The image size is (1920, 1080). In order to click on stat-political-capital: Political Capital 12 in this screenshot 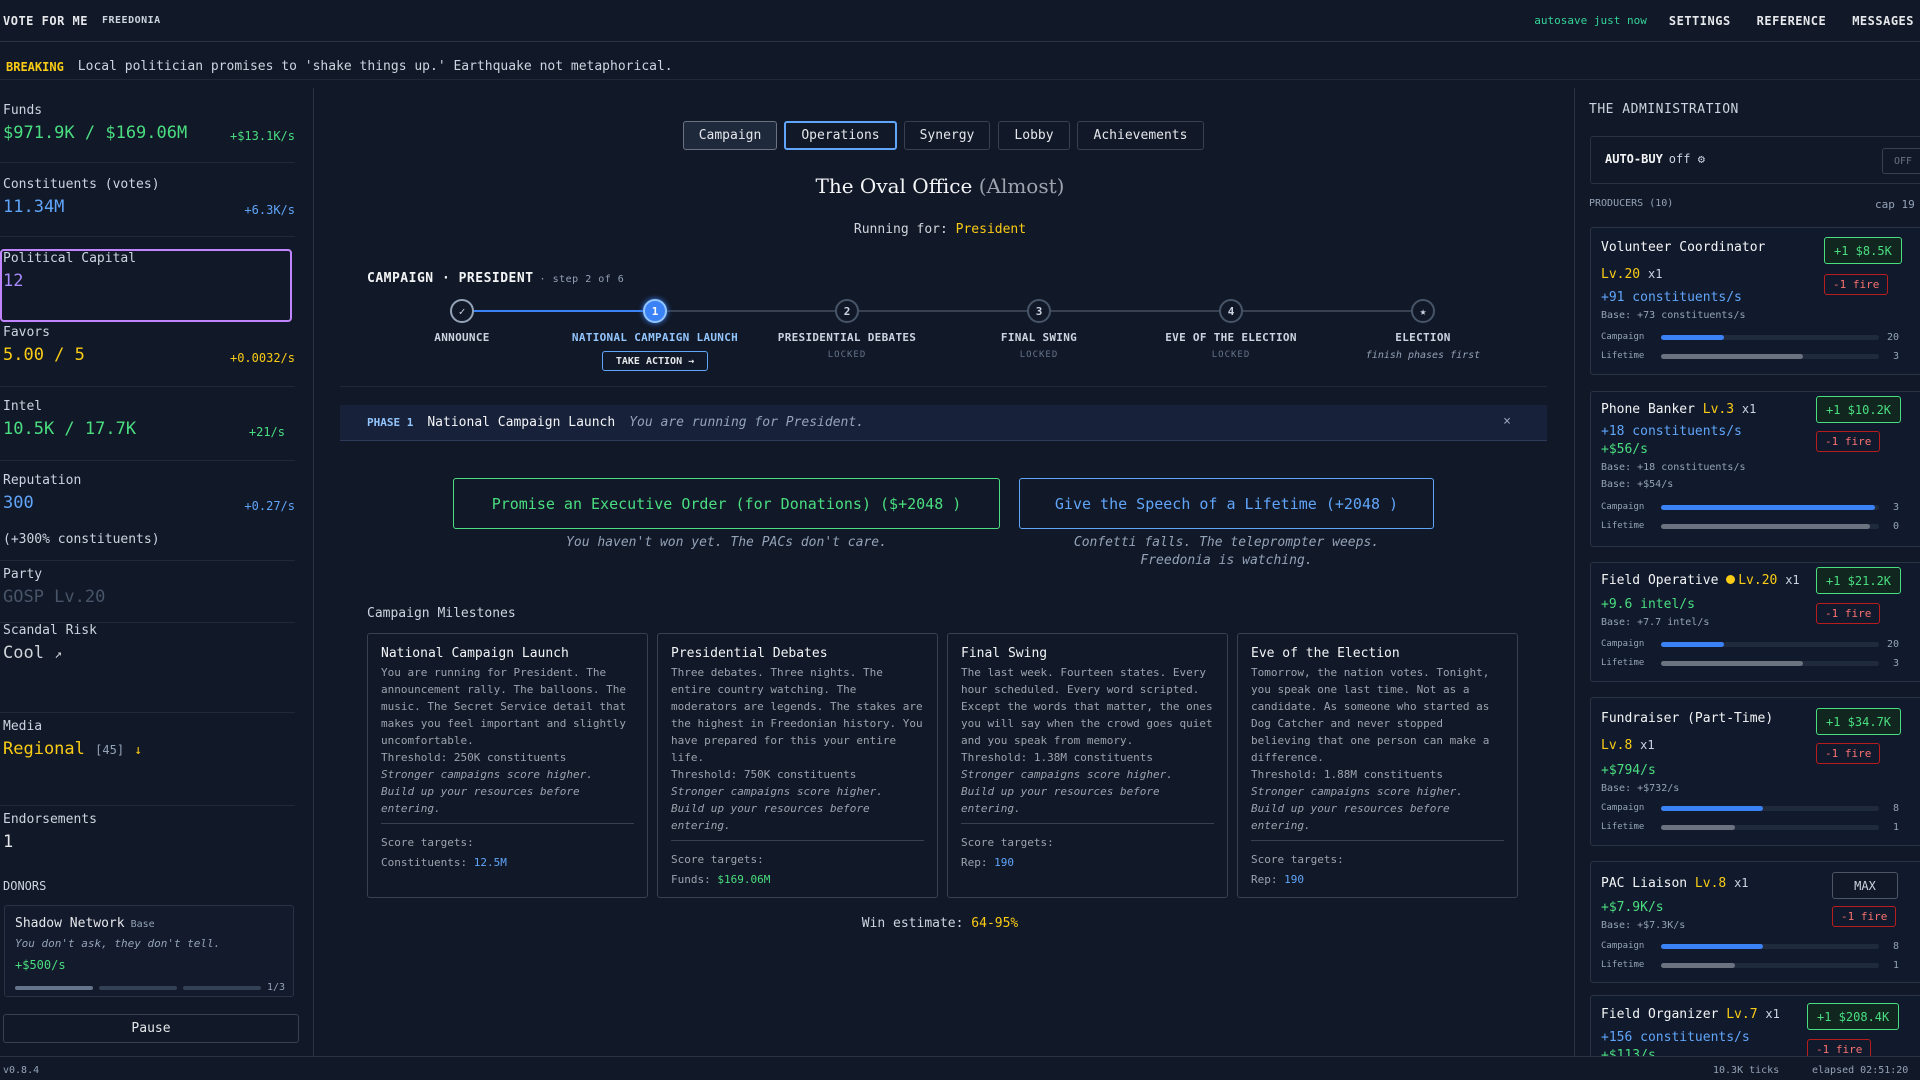, I will do `click(147, 288)`.